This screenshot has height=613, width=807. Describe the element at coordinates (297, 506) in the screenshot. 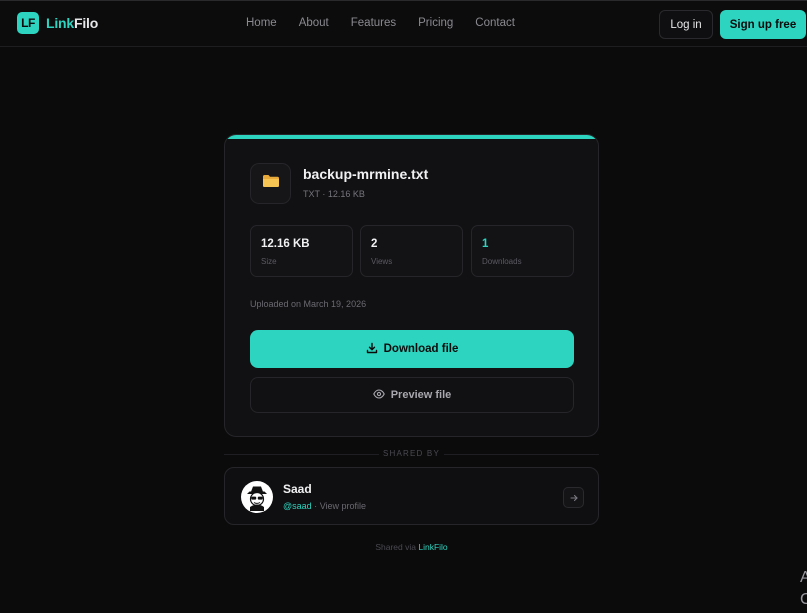

I see `owner-handle: @saad` at that location.